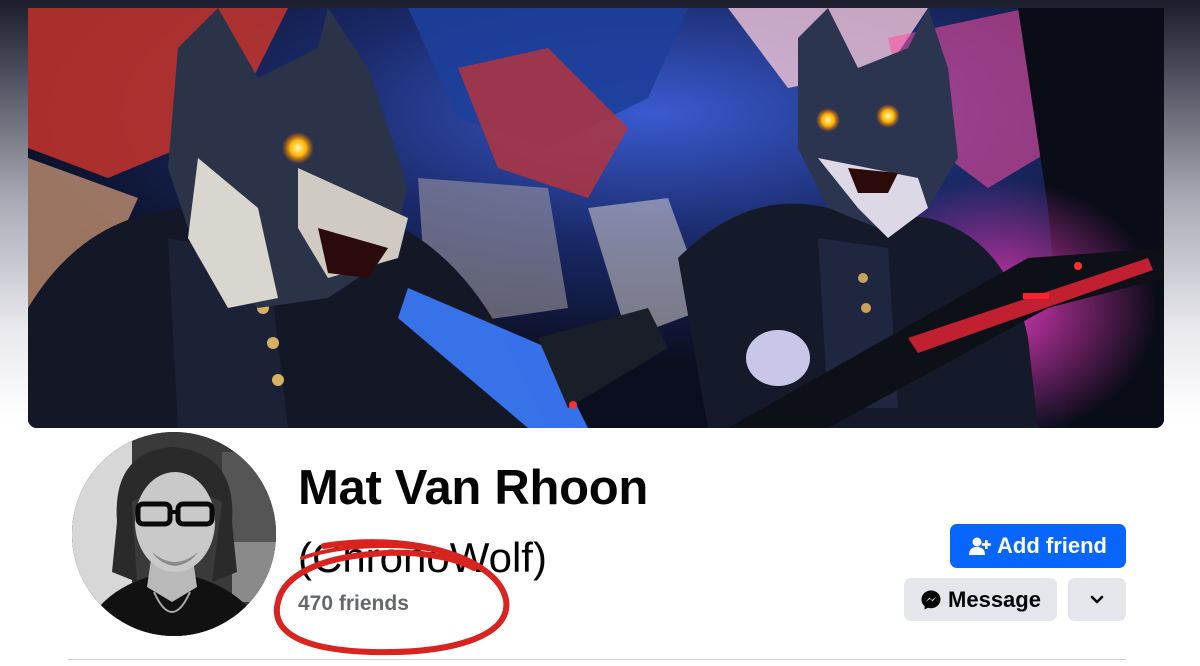 The image size is (1200, 666). Describe the element at coordinates (931, 600) in the screenshot. I see `messenger-icon` at that location.